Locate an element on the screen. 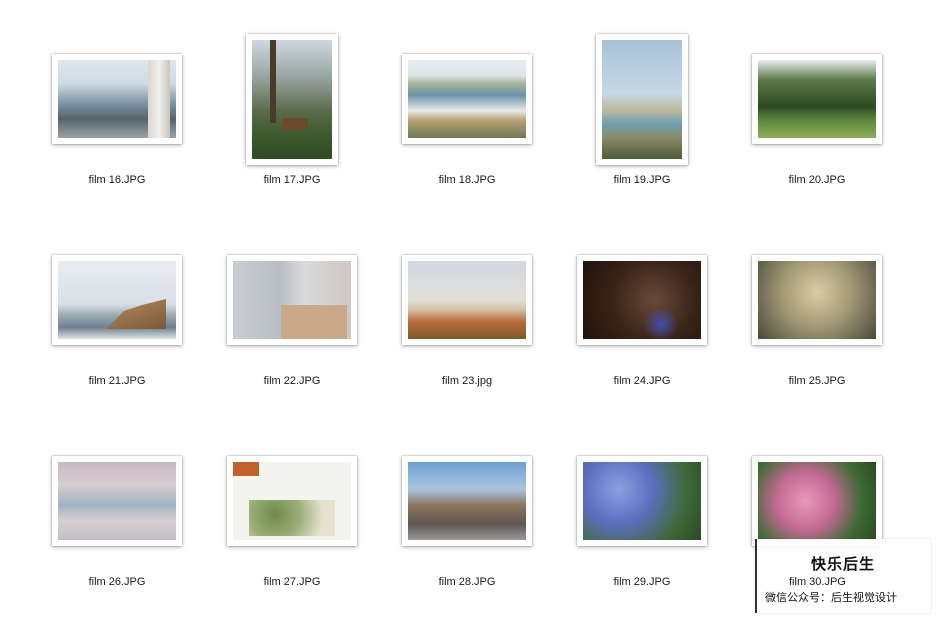 This screenshot has width=938, height=626. photo-beach-coast is located at coordinates (467, 99).